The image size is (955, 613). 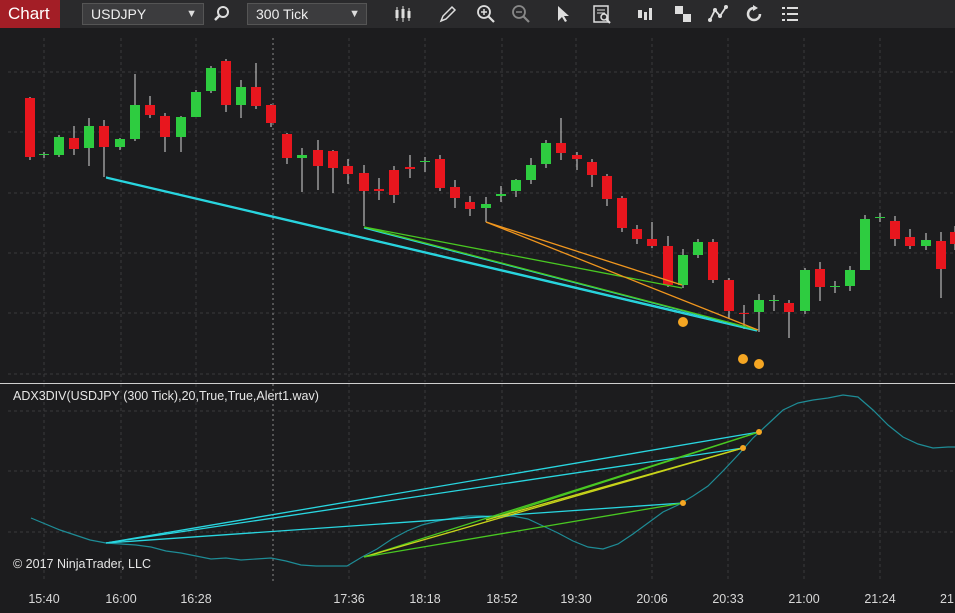 I want to click on chart-trader-icon, so click(x=646, y=14).